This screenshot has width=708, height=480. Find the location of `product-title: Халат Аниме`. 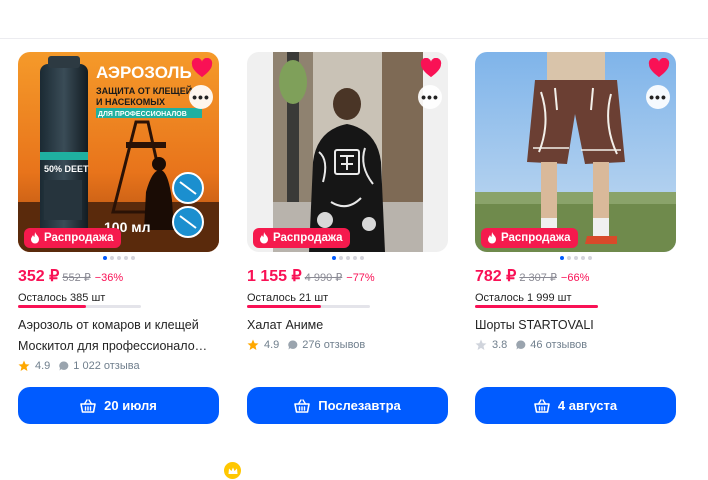

product-title: Халат Аниме is located at coordinates (347, 325).